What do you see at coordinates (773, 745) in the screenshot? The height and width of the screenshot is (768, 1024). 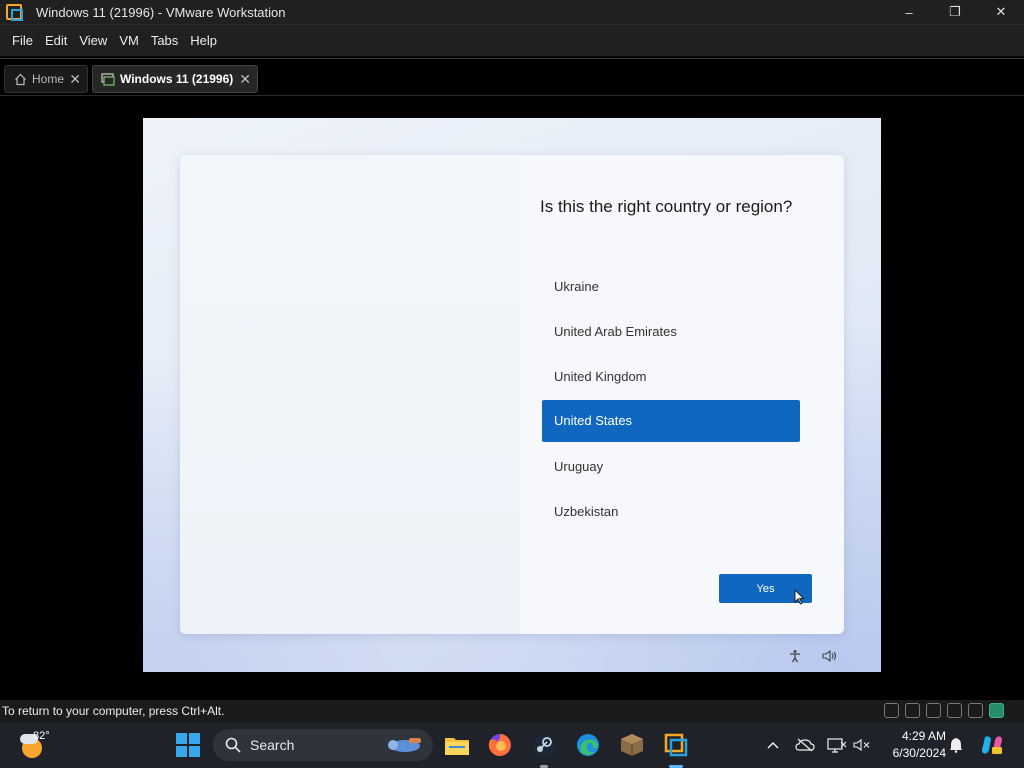 I see `chevron-up-icon` at bounding box center [773, 745].